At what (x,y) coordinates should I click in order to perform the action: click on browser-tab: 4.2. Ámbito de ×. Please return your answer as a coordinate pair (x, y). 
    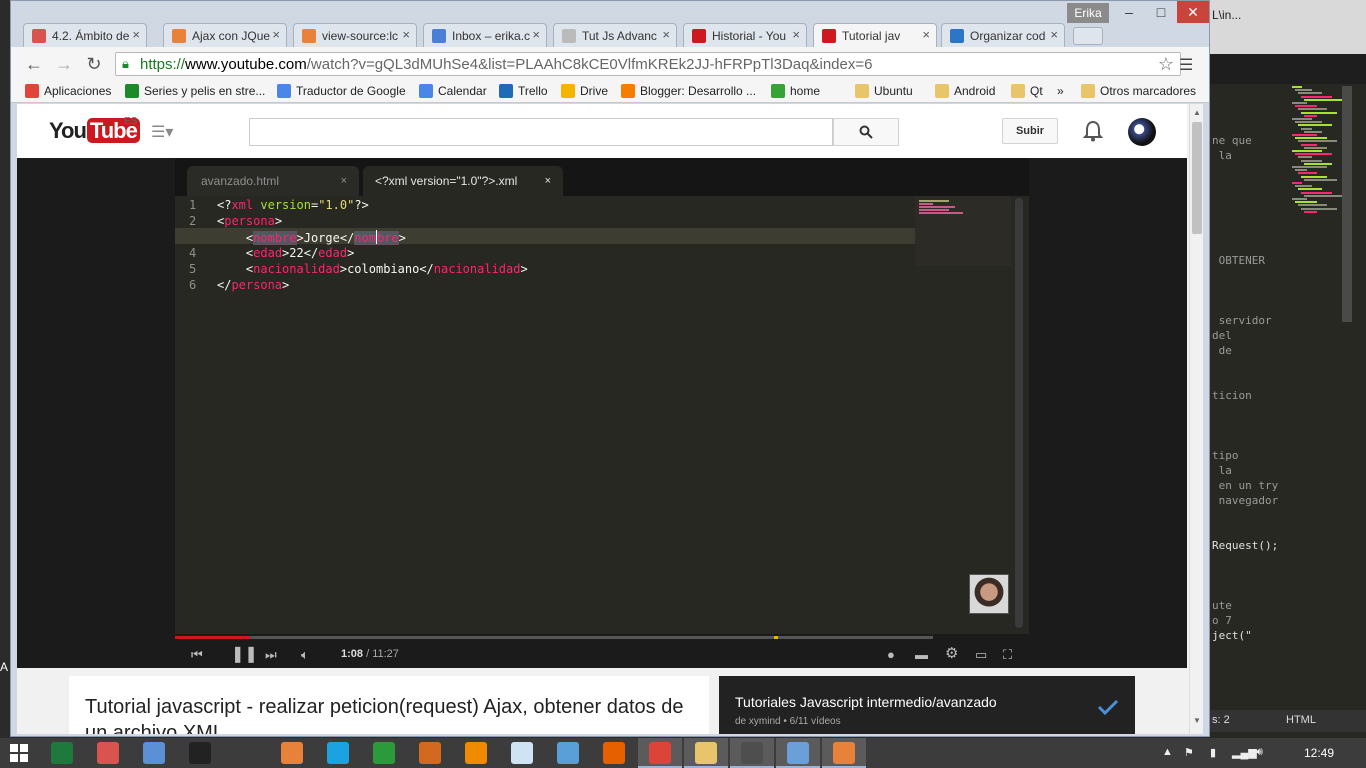
    Looking at the image, I should click on (85, 35).